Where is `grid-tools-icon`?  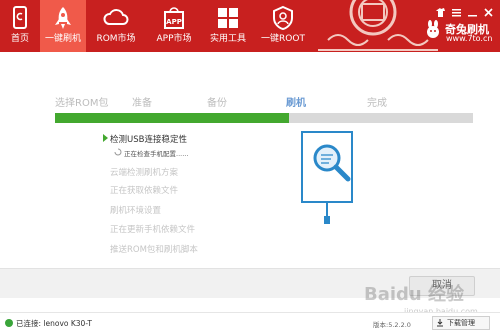 grid-tools-icon is located at coordinates (228, 18).